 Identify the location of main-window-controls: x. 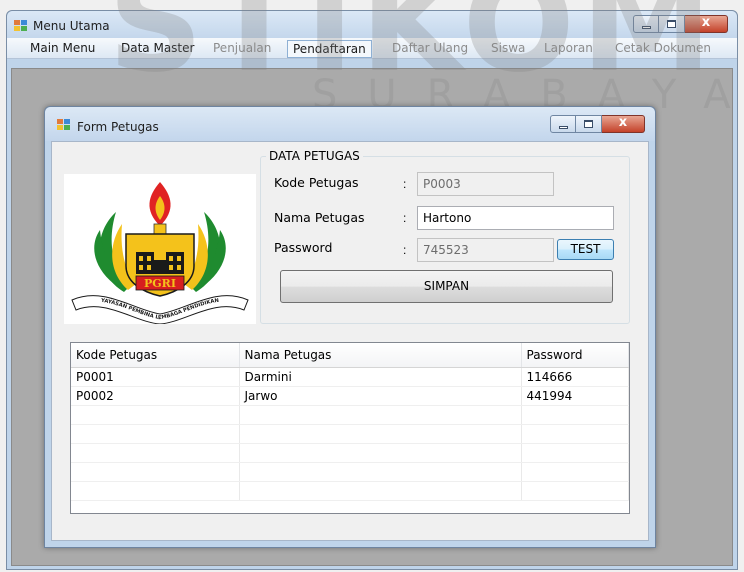
(680, 24).